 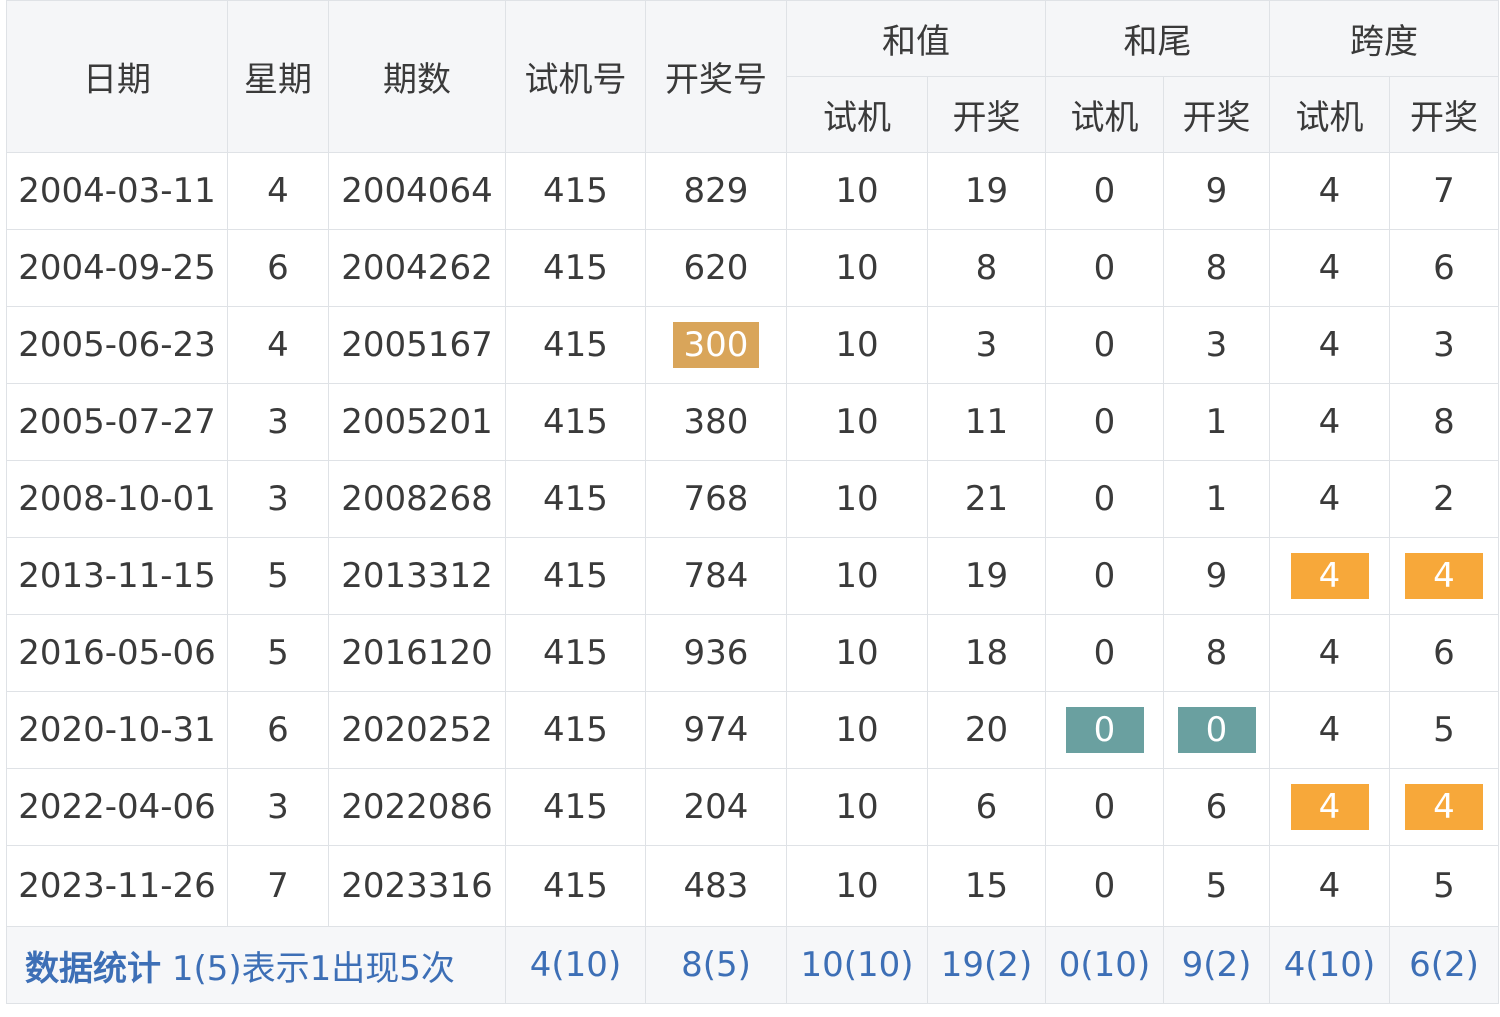 I want to click on cell-issue: 2005167, so click(x=417, y=345).